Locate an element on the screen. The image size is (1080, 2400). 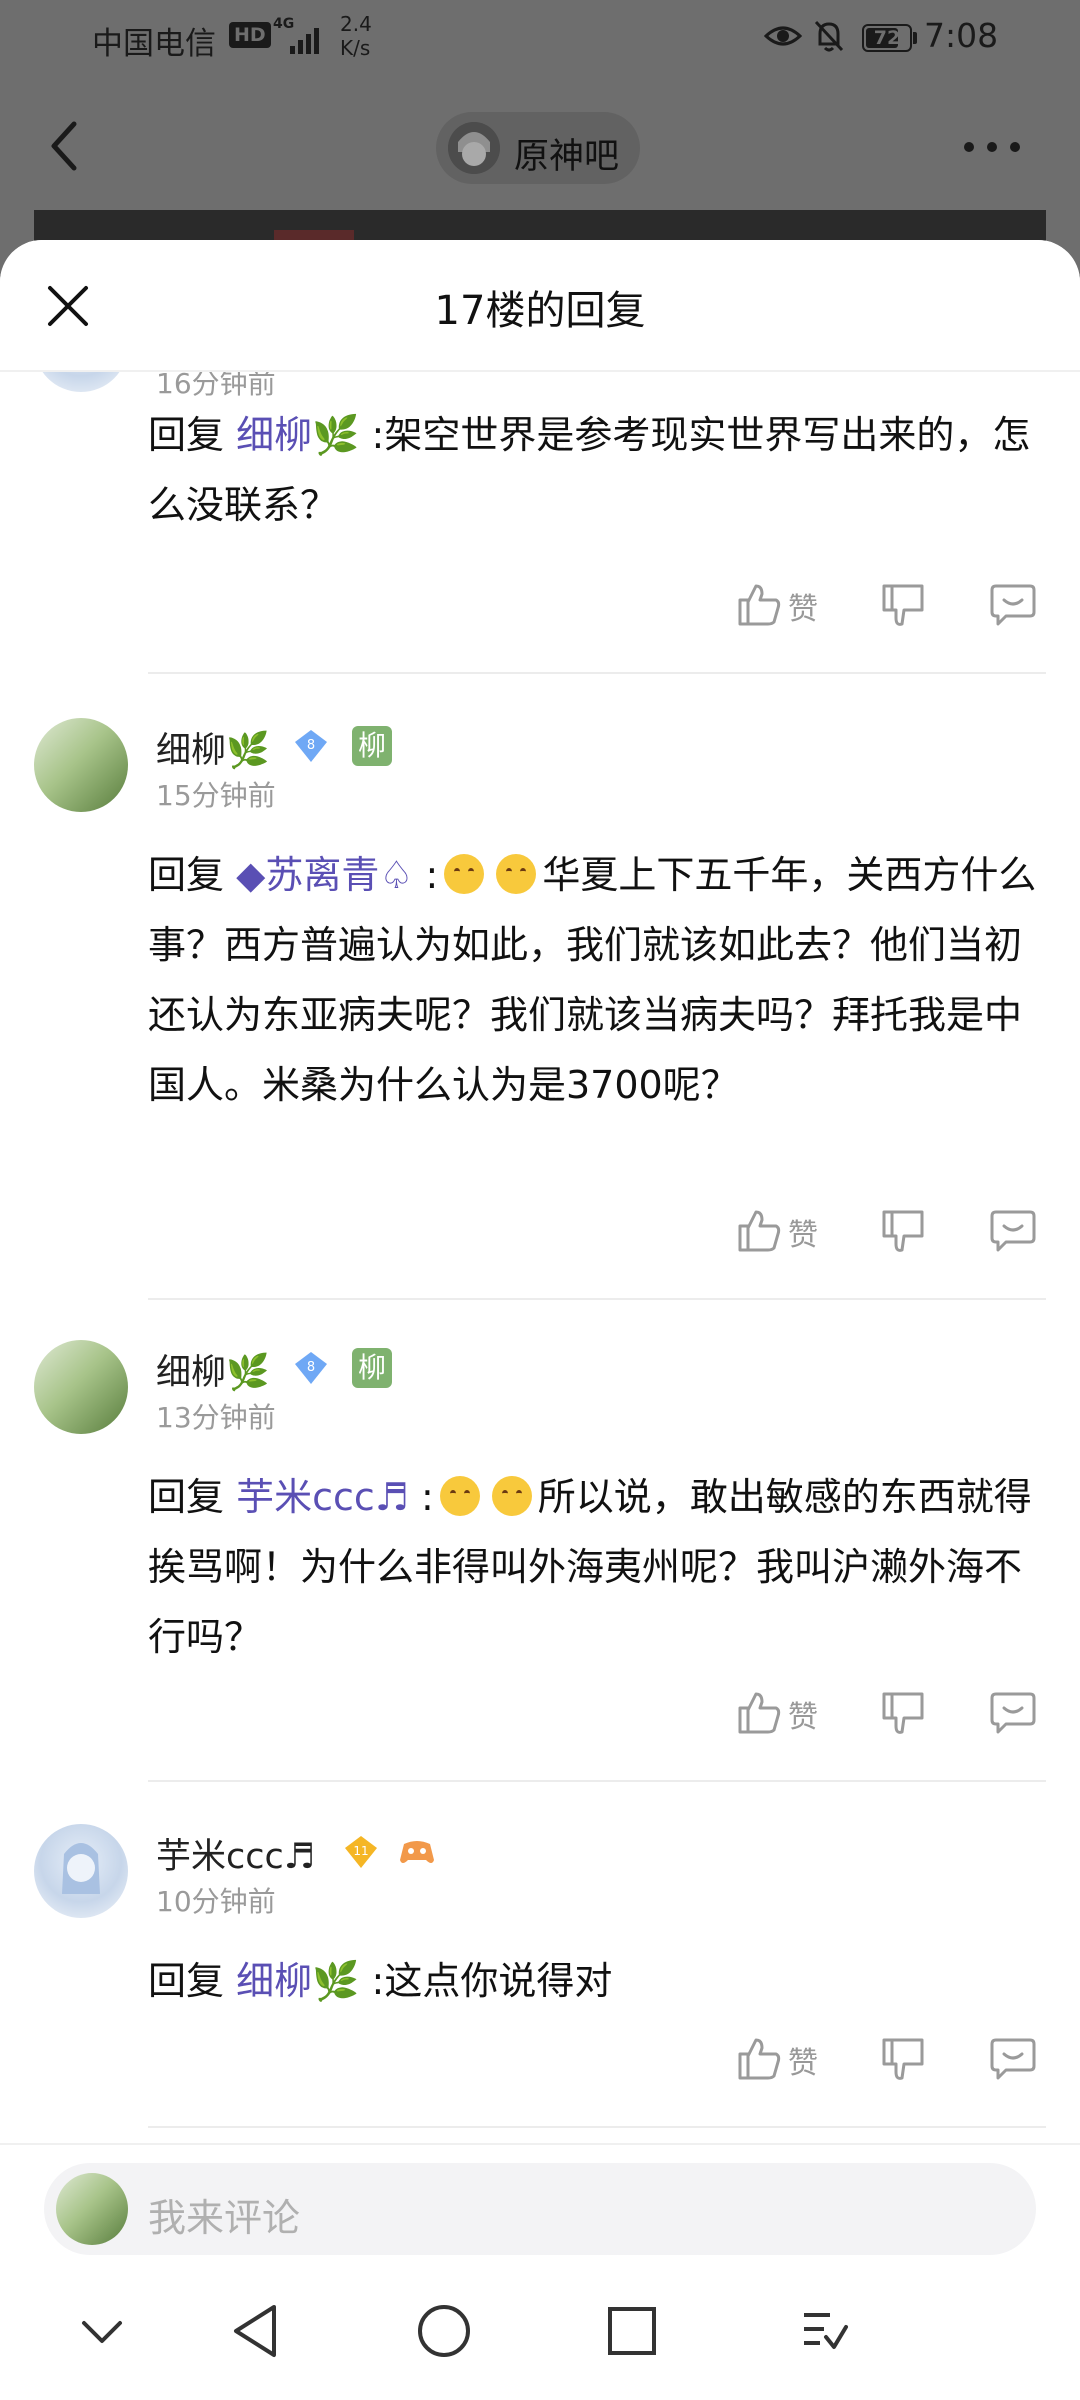
sheet-header: 17楼的回复 is located at coordinates (540, 306).